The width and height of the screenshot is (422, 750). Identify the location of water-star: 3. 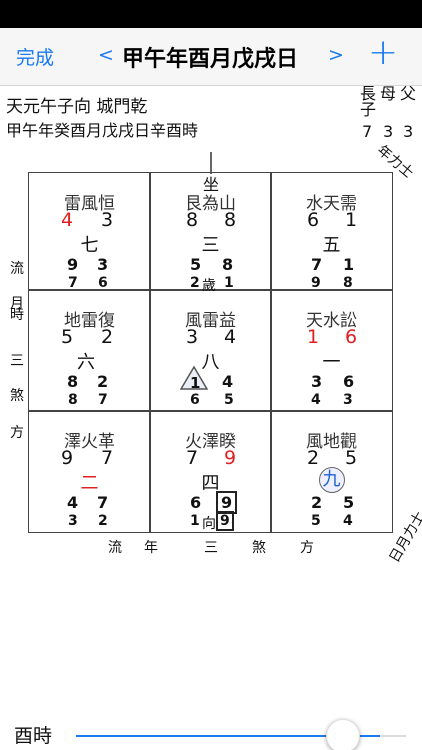
(107, 220).